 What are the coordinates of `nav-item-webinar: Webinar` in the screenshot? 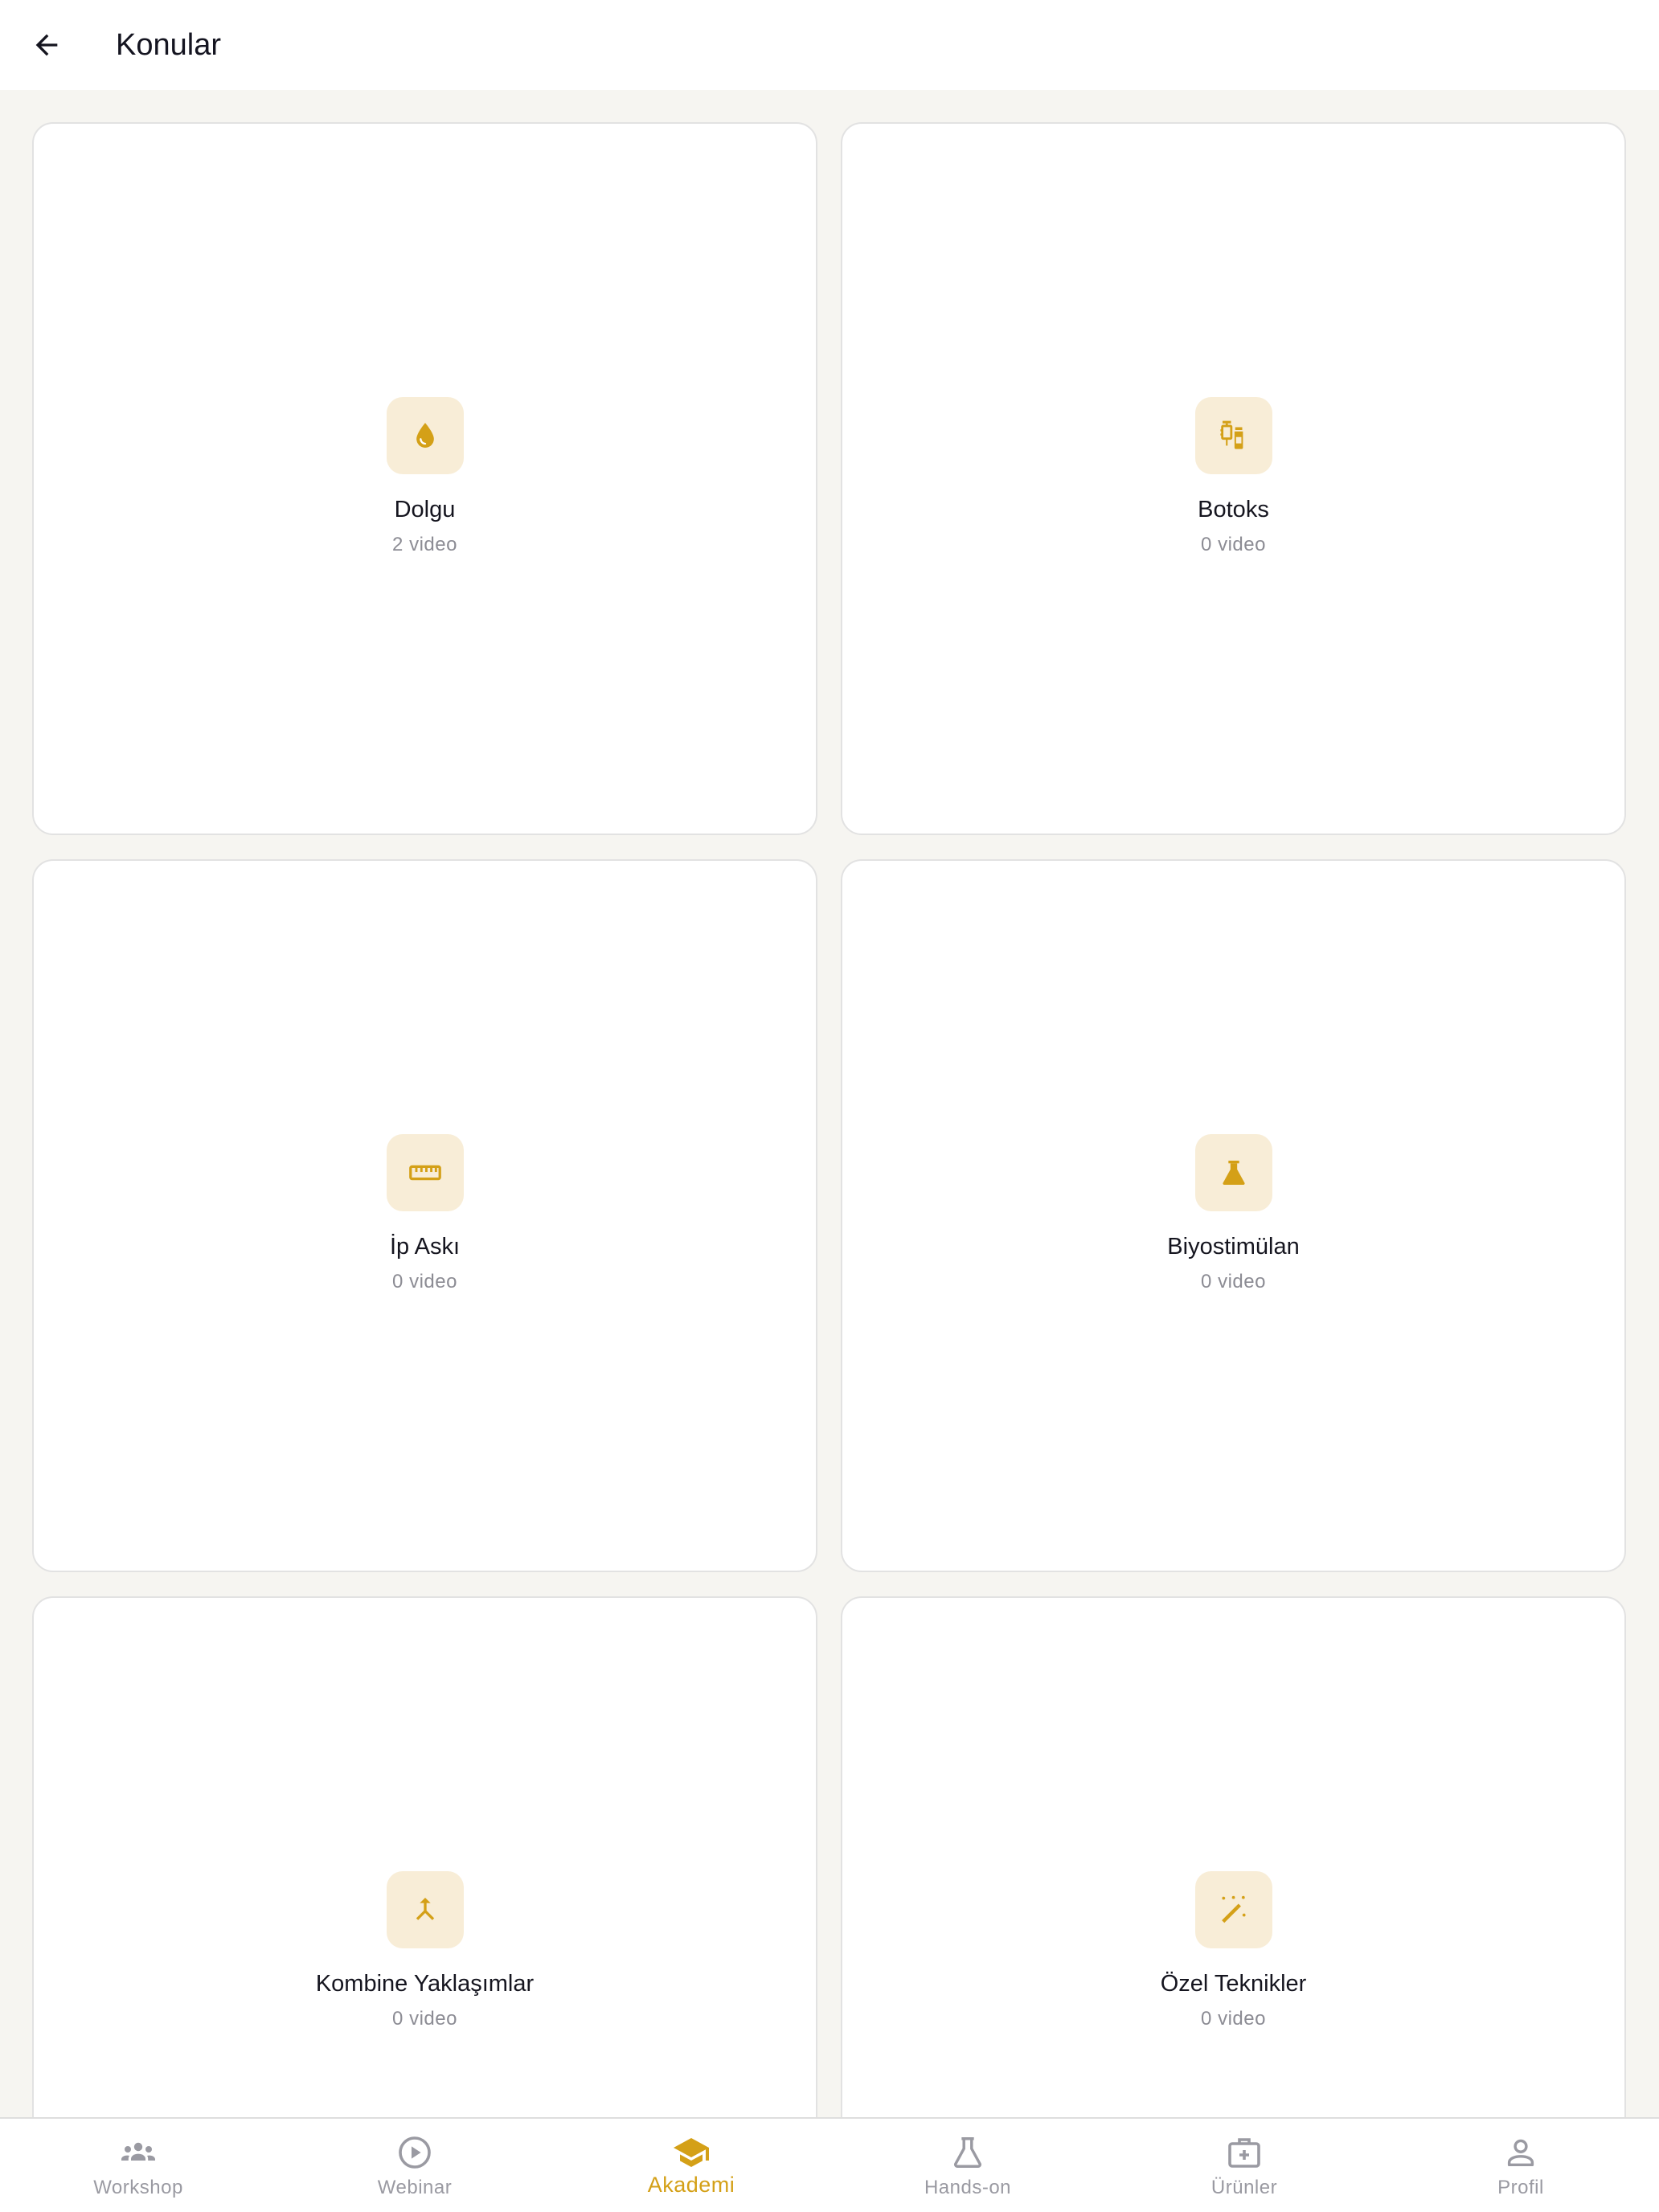 It's located at (414, 2165).